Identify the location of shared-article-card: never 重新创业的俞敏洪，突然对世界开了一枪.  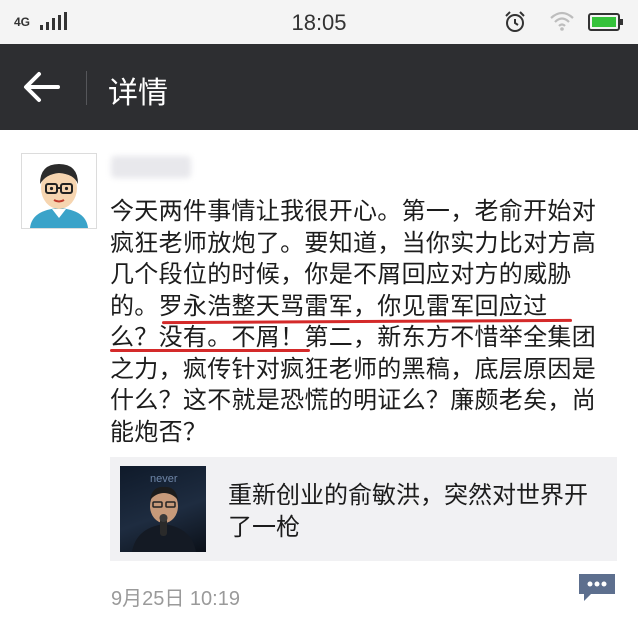
(363, 509).